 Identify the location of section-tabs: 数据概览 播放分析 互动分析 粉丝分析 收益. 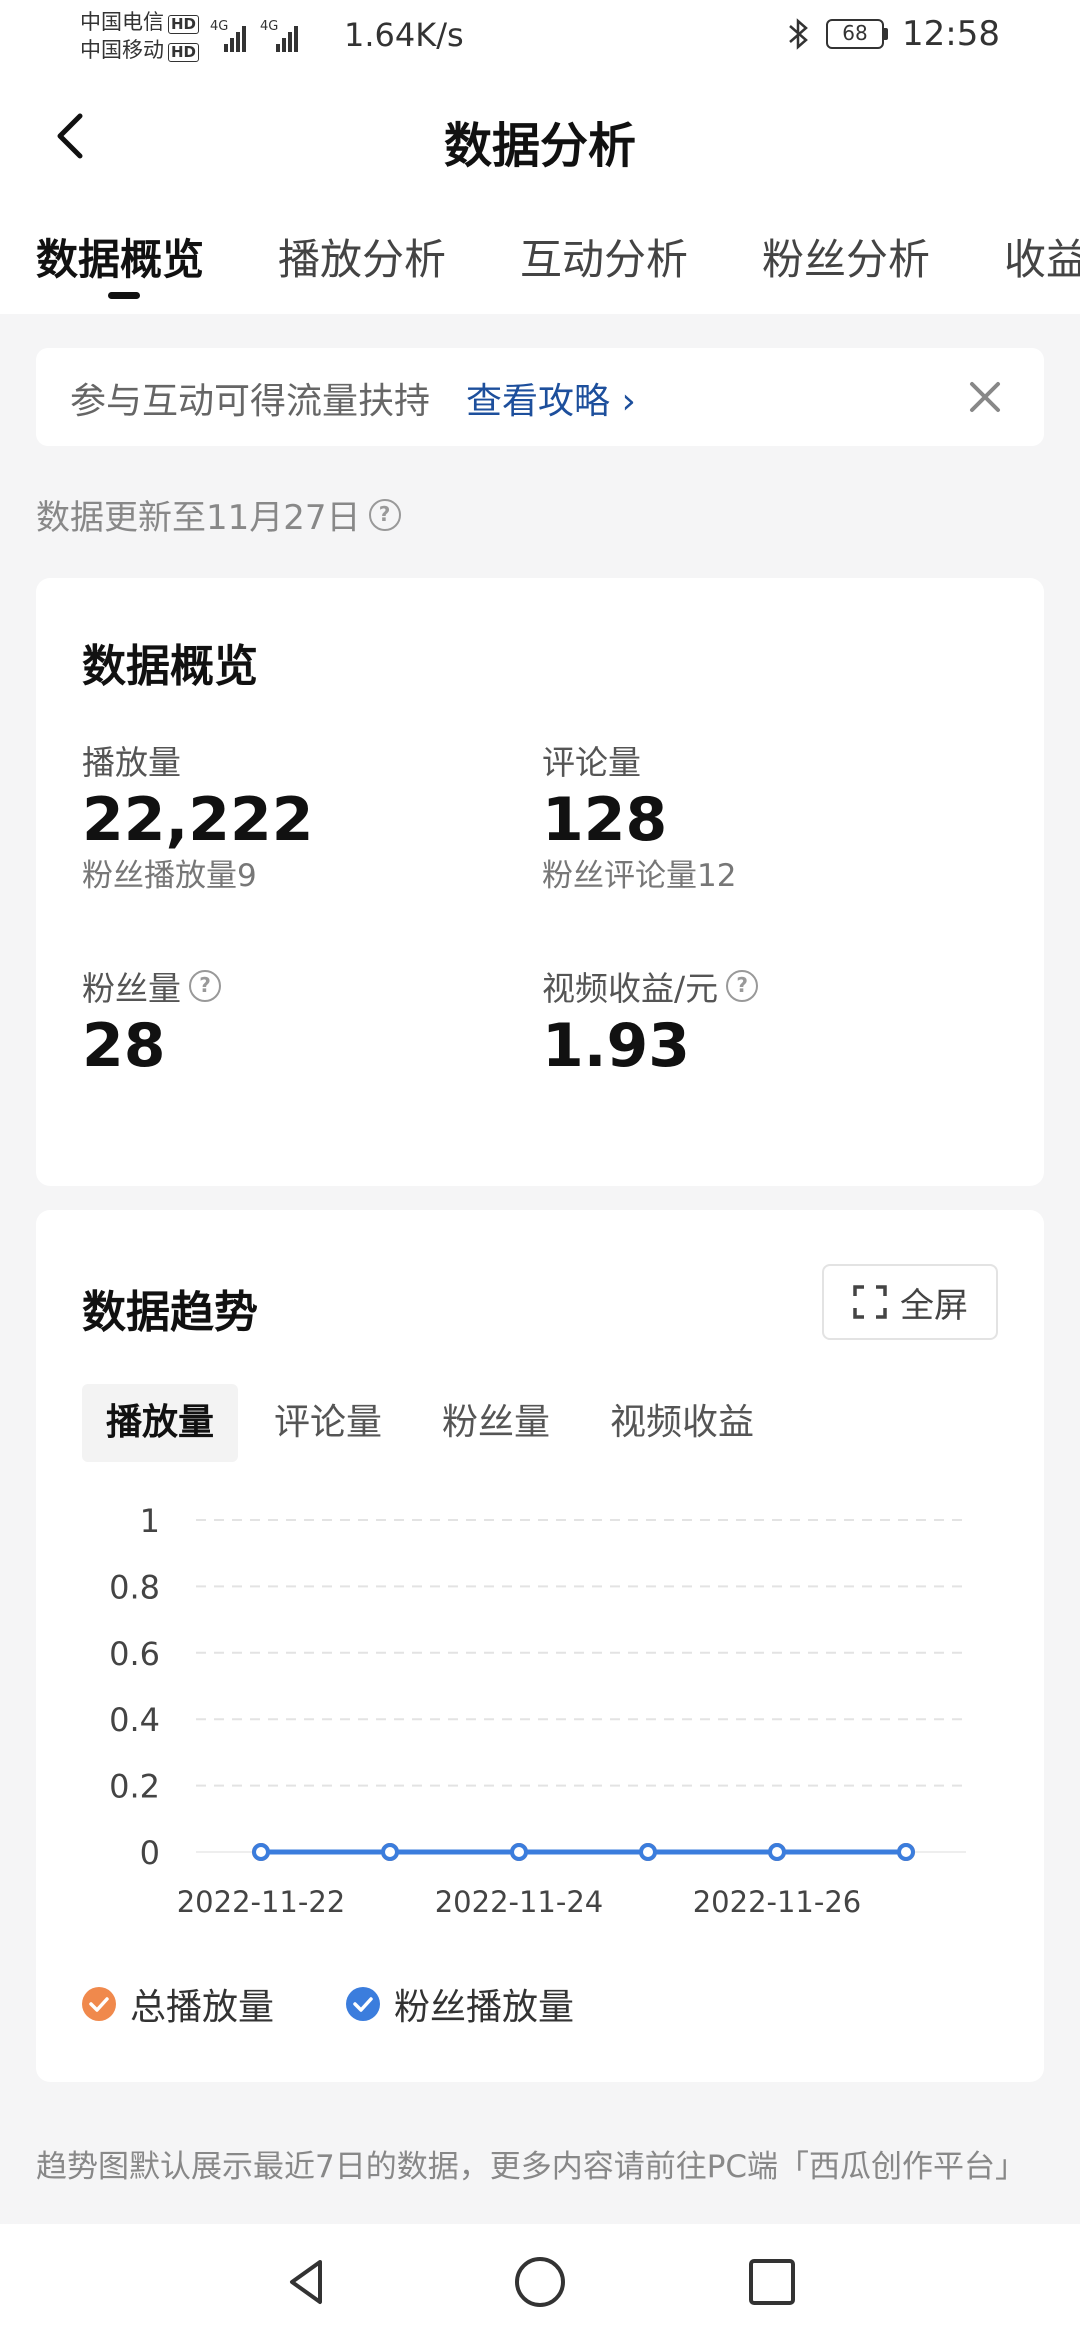
(540, 255).